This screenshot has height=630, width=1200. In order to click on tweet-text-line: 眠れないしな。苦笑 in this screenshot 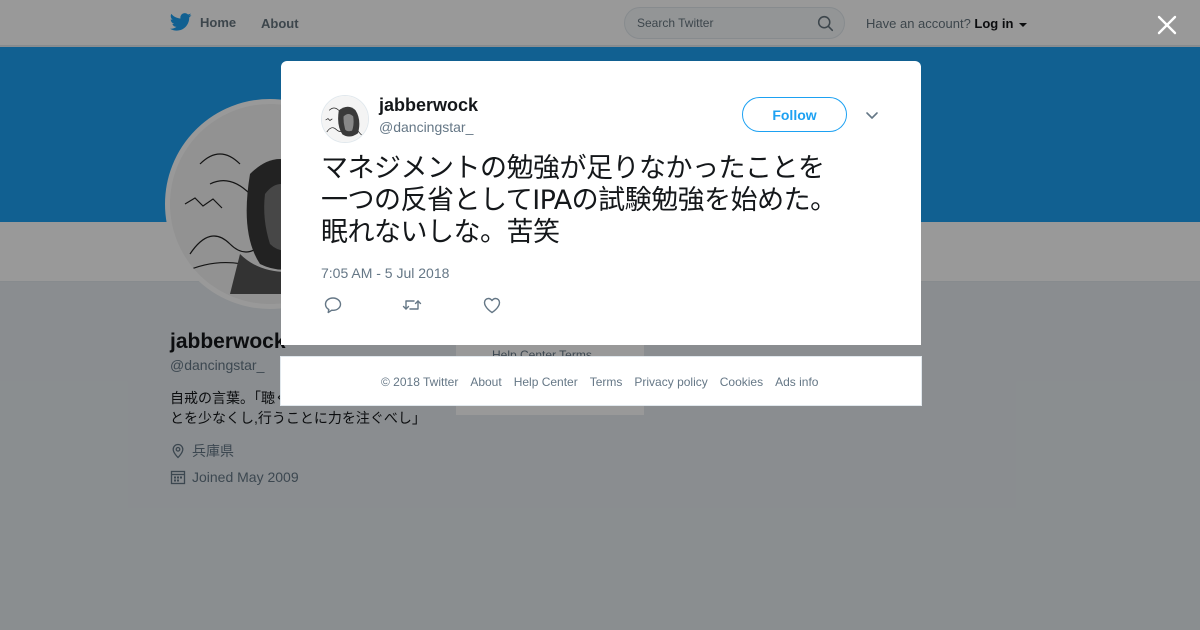, I will do `click(440, 232)`.